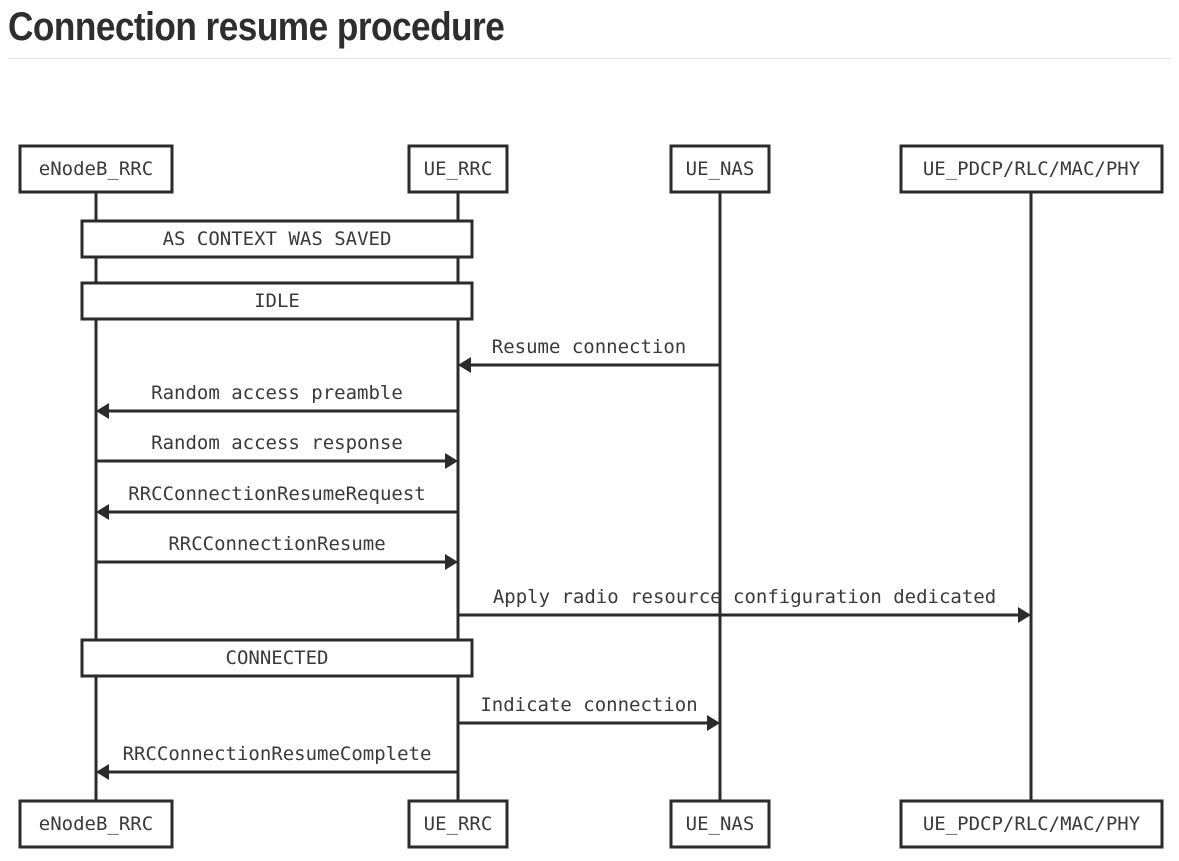  What do you see at coordinates (277, 754) in the screenshot?
I see `message-label: RRCConnectionResumeComplete` at bounding box center [277, 754].